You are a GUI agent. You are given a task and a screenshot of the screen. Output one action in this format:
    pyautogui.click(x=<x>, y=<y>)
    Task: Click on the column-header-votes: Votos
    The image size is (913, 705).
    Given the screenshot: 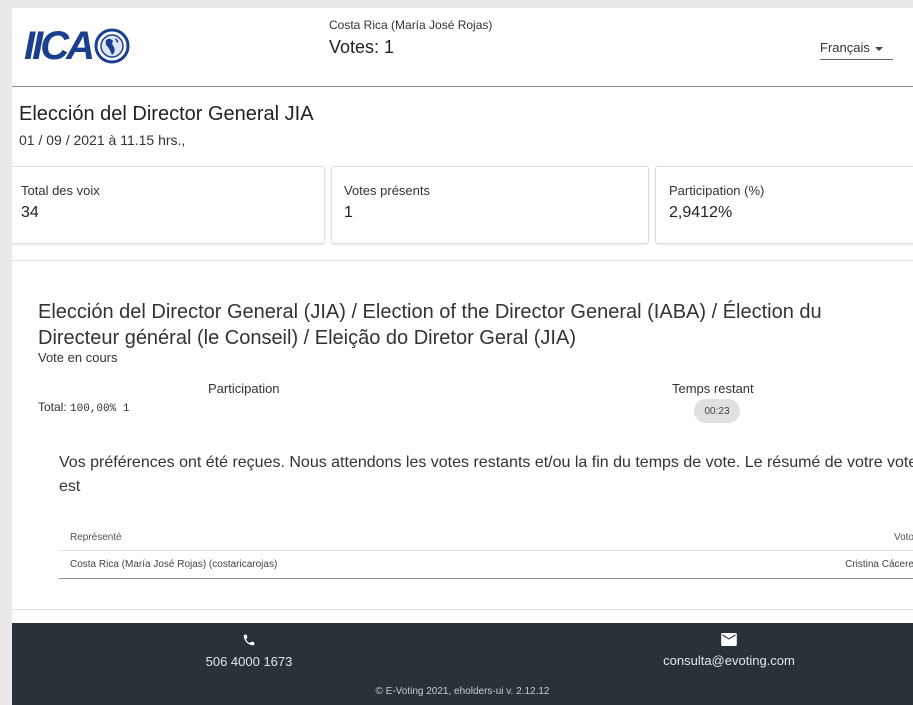 What is the action you would take?
    pyautogui.click(x=903, y=537)
    